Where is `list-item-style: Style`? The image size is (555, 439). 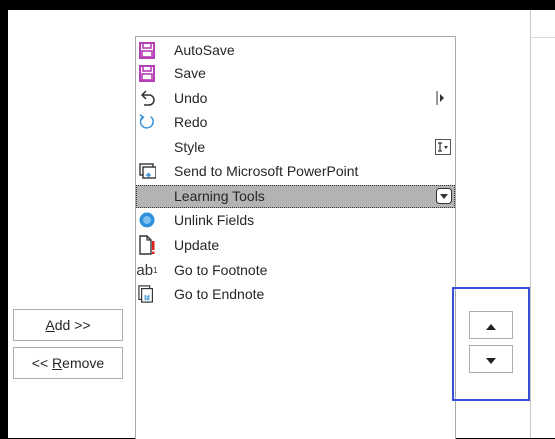
list-item-style: Style is located at coordinates (295, 147).